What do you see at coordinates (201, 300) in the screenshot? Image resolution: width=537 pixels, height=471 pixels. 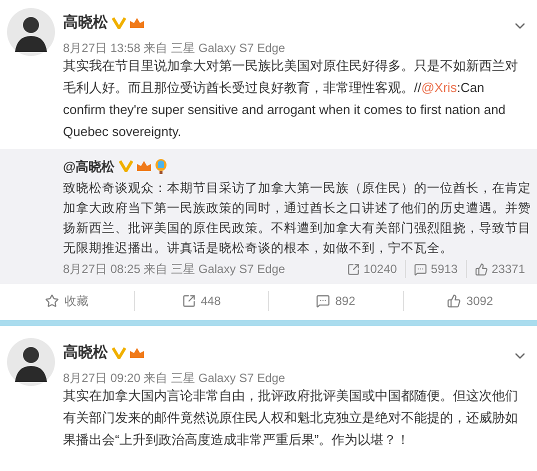 I see `action-button: 448` at bounding box center [201, 300].